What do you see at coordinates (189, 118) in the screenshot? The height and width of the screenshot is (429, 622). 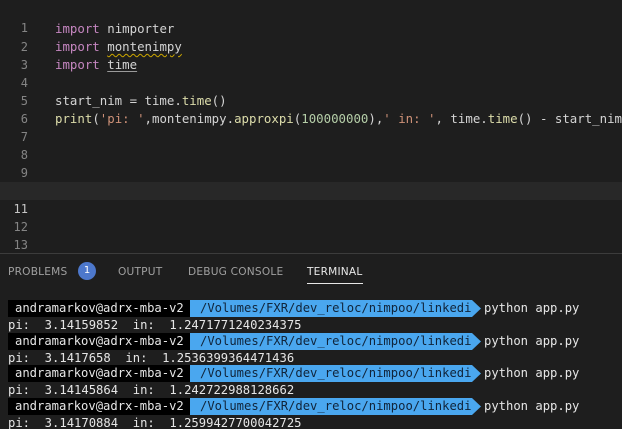 I see `code-text: ,montenimpy.` at bounding box center [189, 118].